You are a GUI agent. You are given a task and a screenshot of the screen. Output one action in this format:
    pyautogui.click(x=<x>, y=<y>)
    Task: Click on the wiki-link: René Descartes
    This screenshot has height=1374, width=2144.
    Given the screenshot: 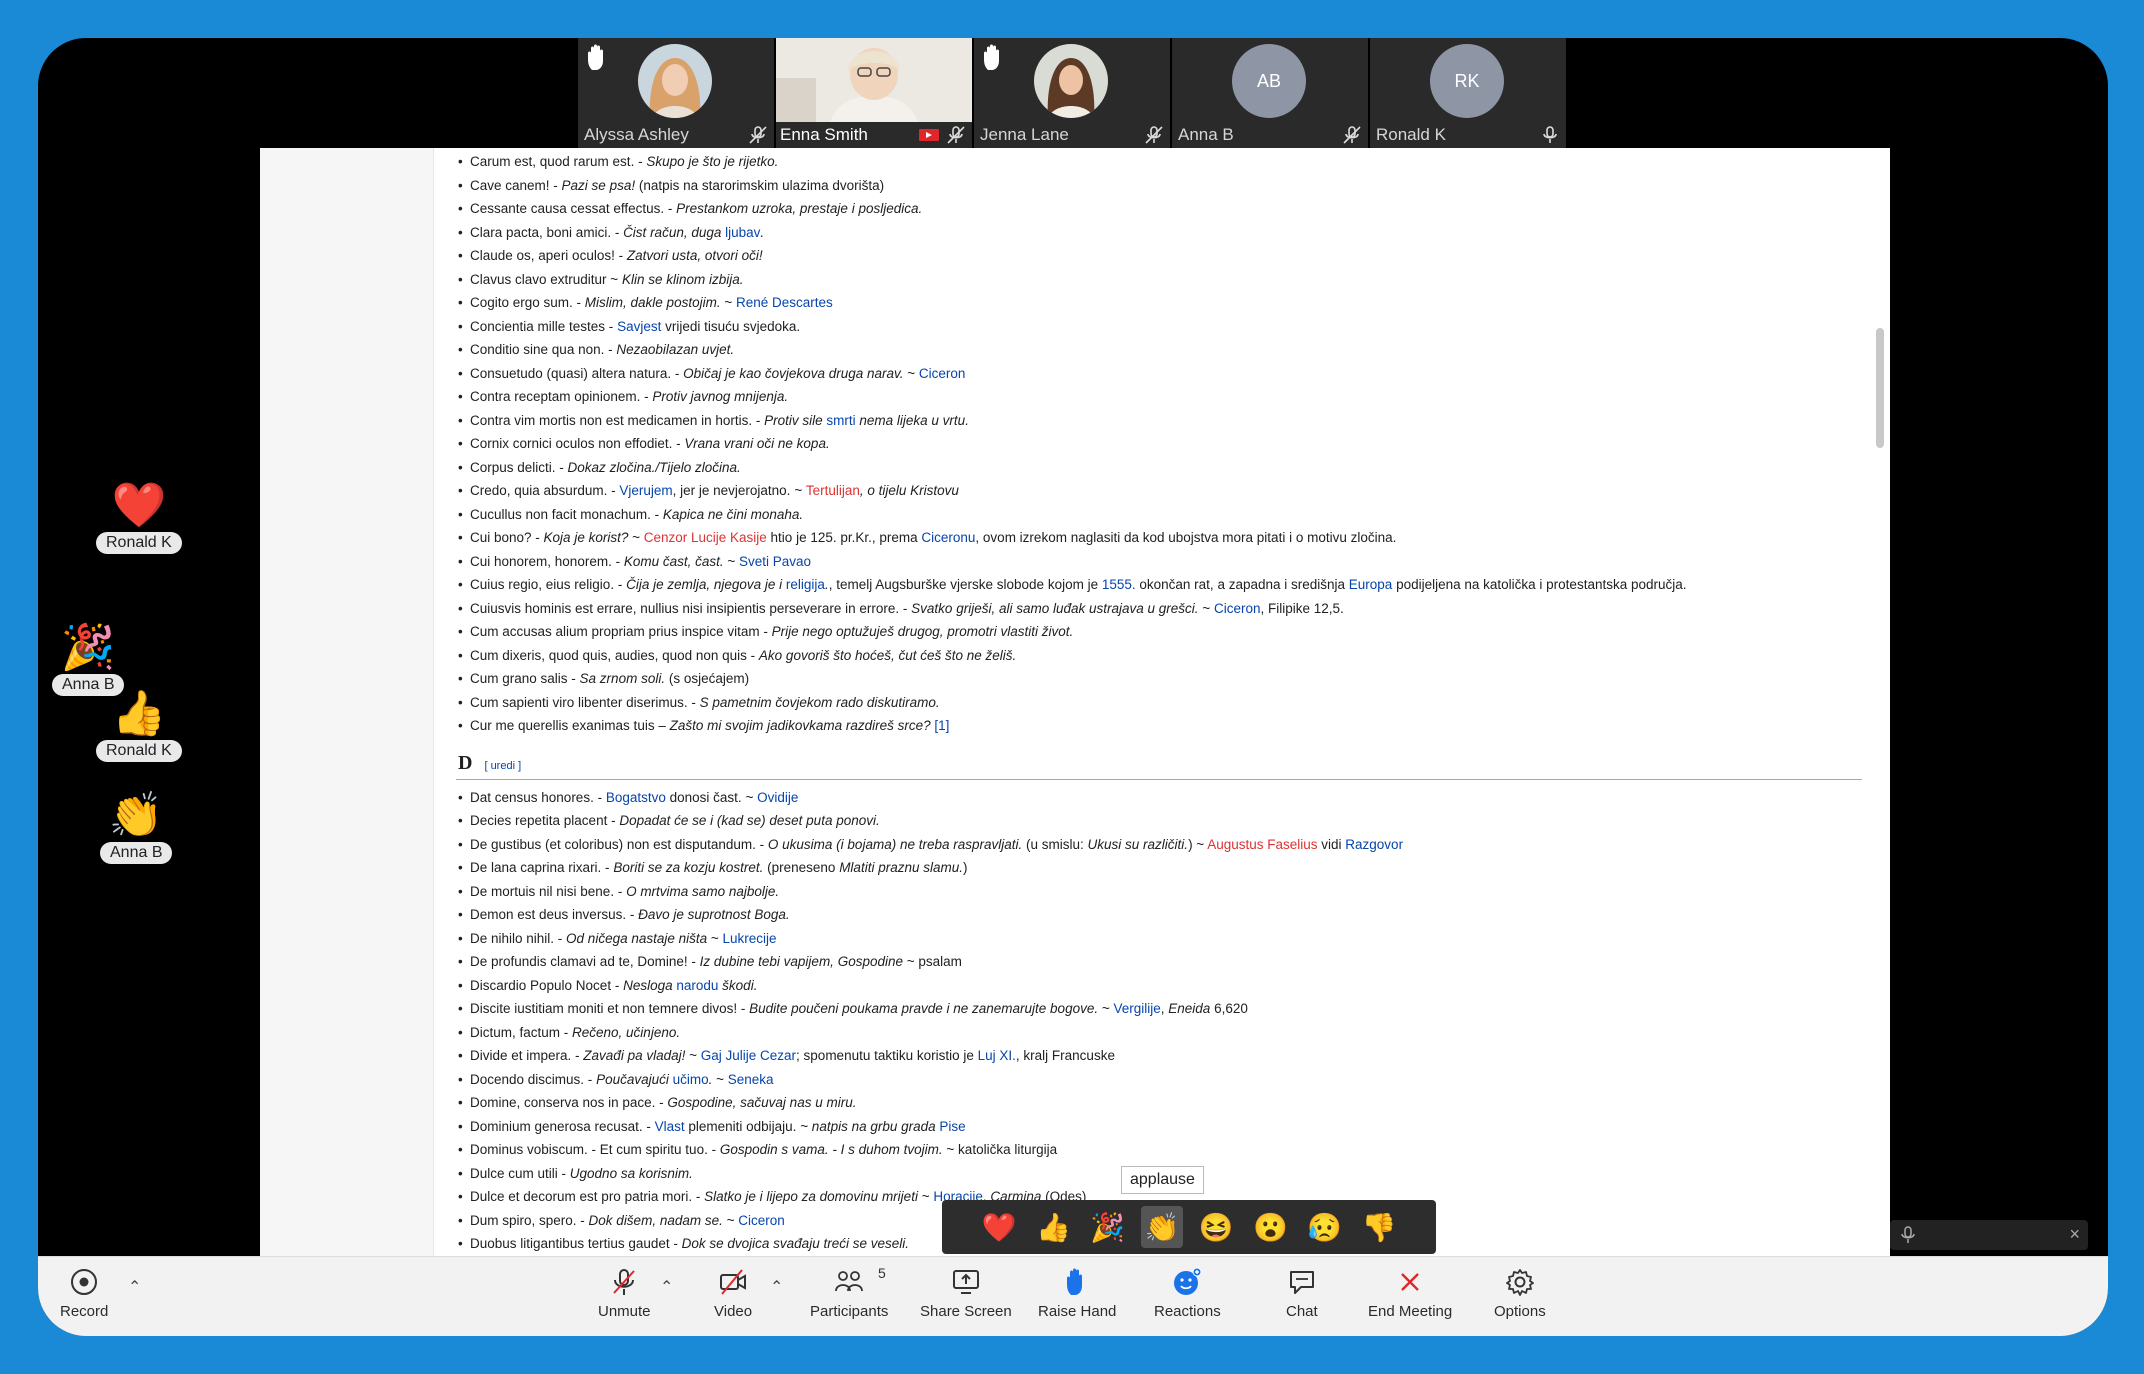 What is the action you would take?
    pyautogui.click(x=784, y=302)
    